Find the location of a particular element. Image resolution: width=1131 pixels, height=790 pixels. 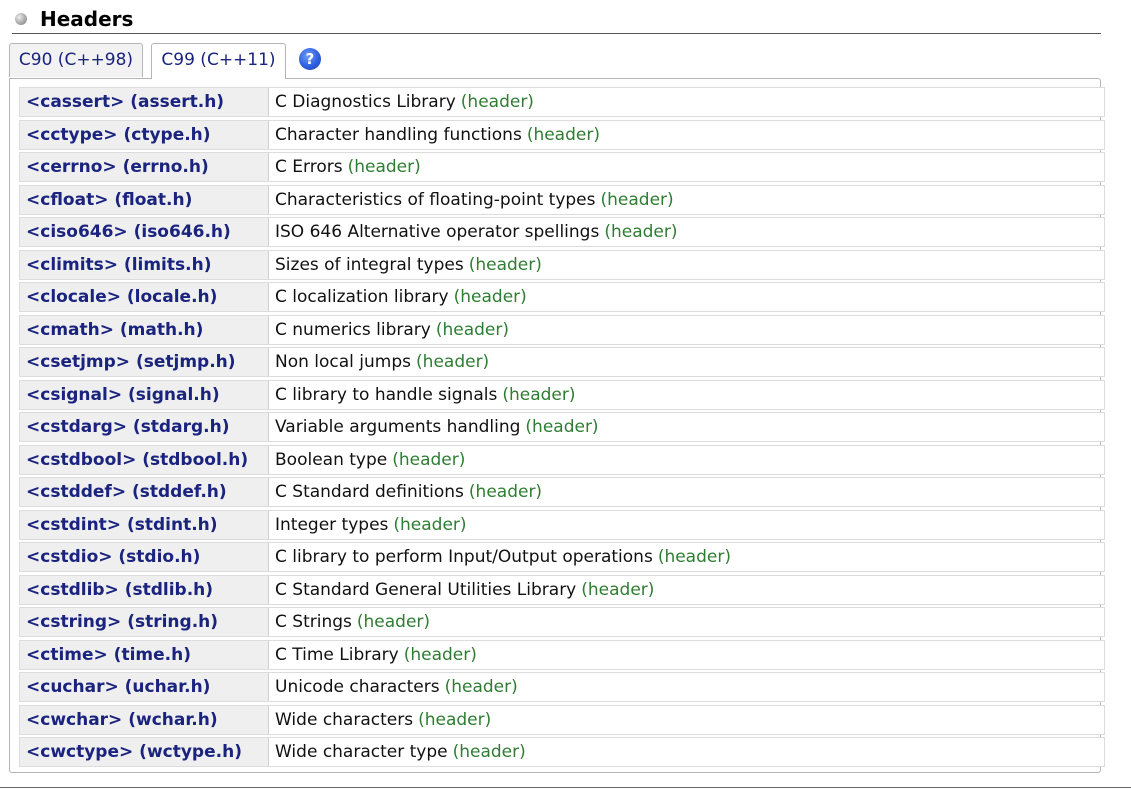

header-name-cell: <csetjmp> (setjmp.h) is located at coordinates (144, 362).